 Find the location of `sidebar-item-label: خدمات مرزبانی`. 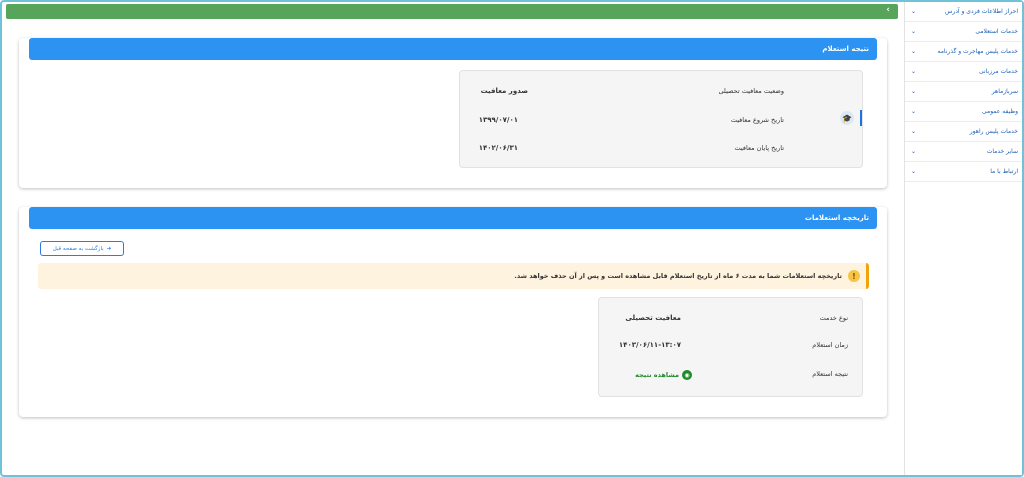

sidebar-item-label: خدمات مرزبانی is located at coordinates (998, 71).